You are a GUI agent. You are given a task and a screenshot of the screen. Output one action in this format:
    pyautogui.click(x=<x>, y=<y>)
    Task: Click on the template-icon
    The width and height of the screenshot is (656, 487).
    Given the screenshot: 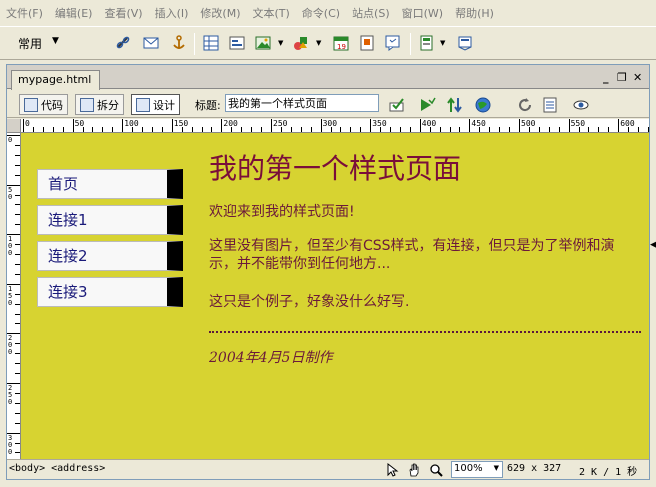 What is the action you would take?
    pyautogui.click(x=427, y=43)
    